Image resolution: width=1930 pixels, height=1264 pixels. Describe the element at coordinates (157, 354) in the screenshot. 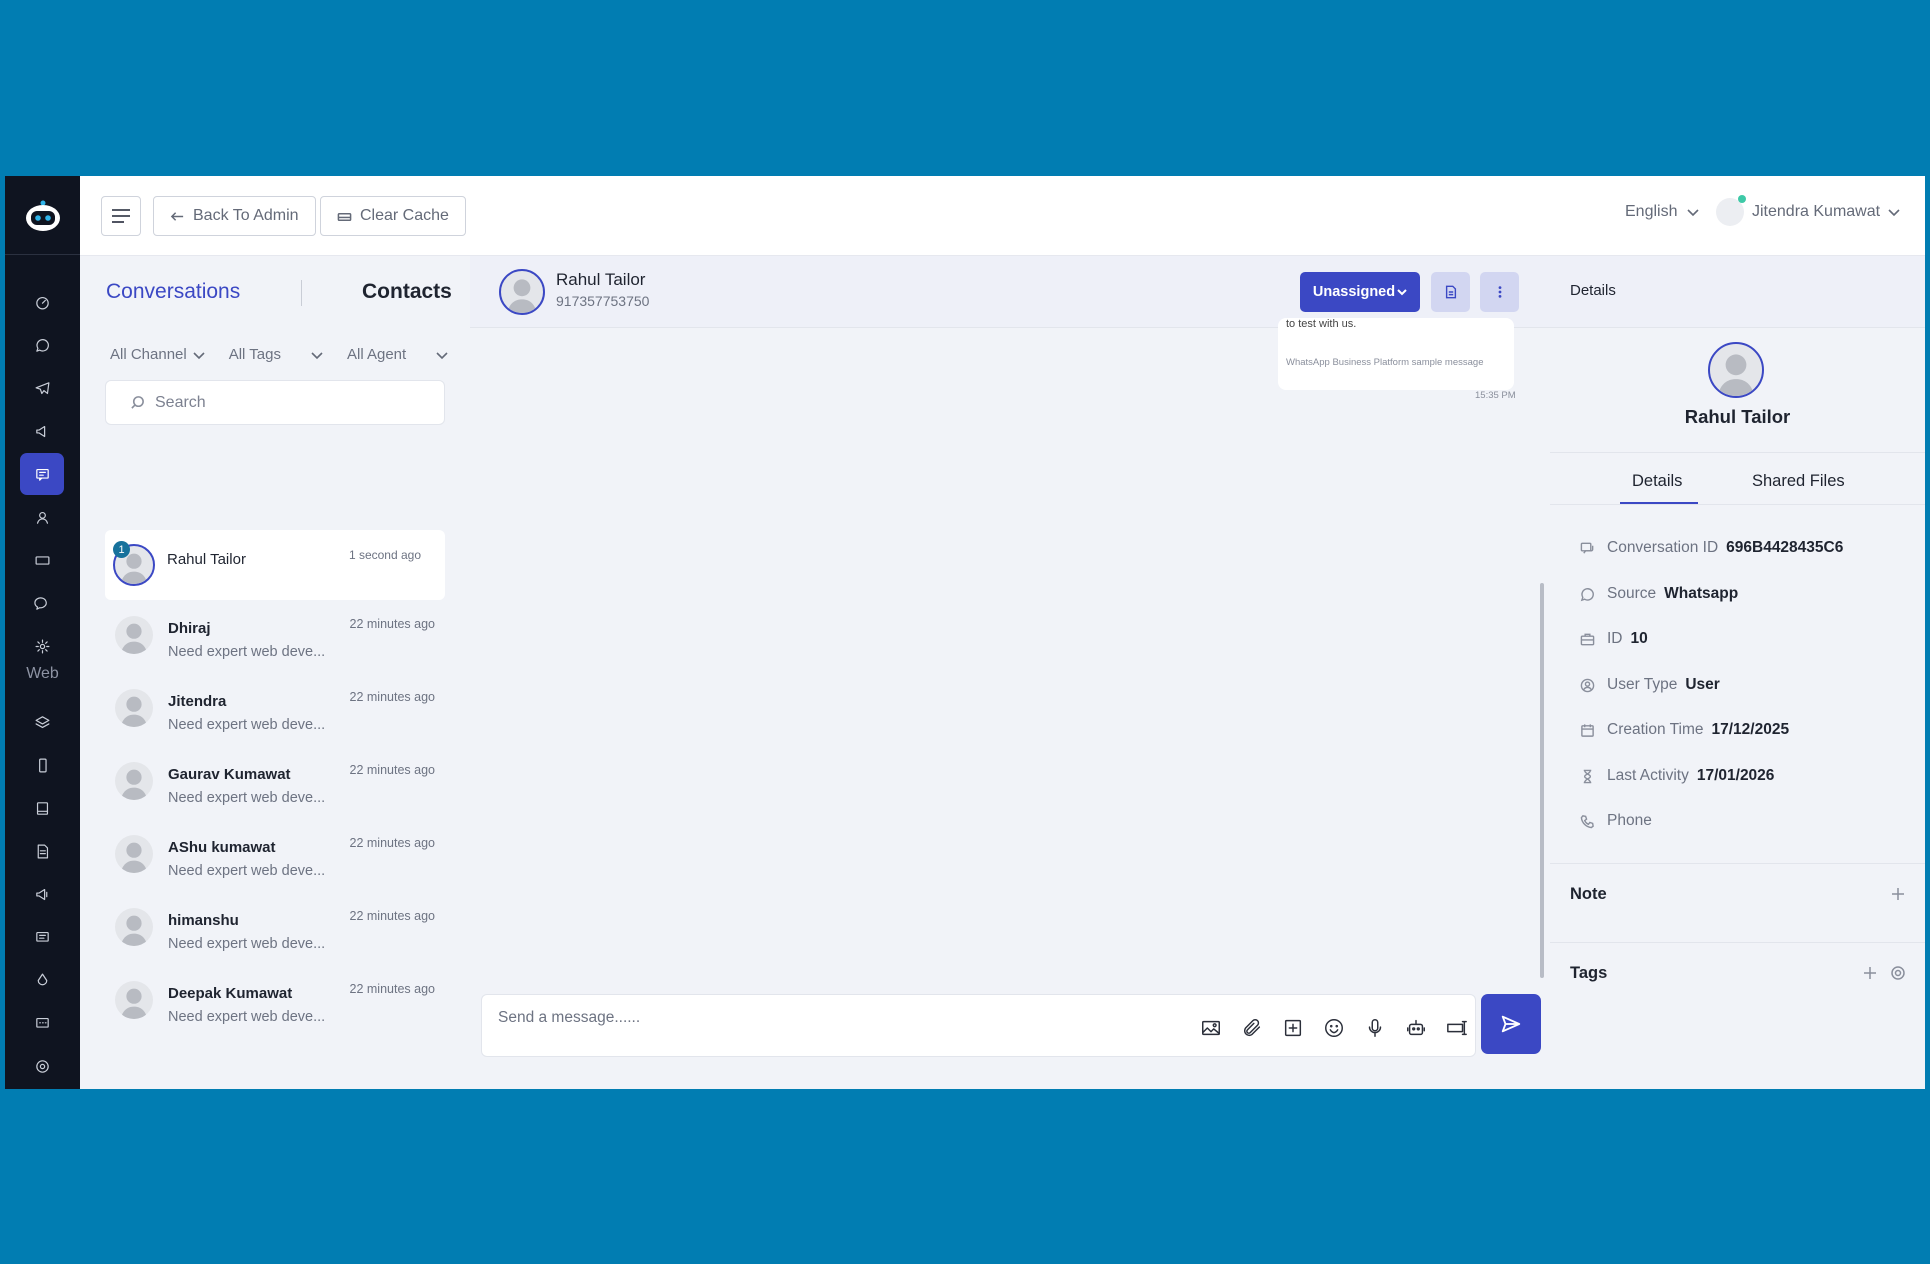

I see `channel-filter: All Channel` at that location.